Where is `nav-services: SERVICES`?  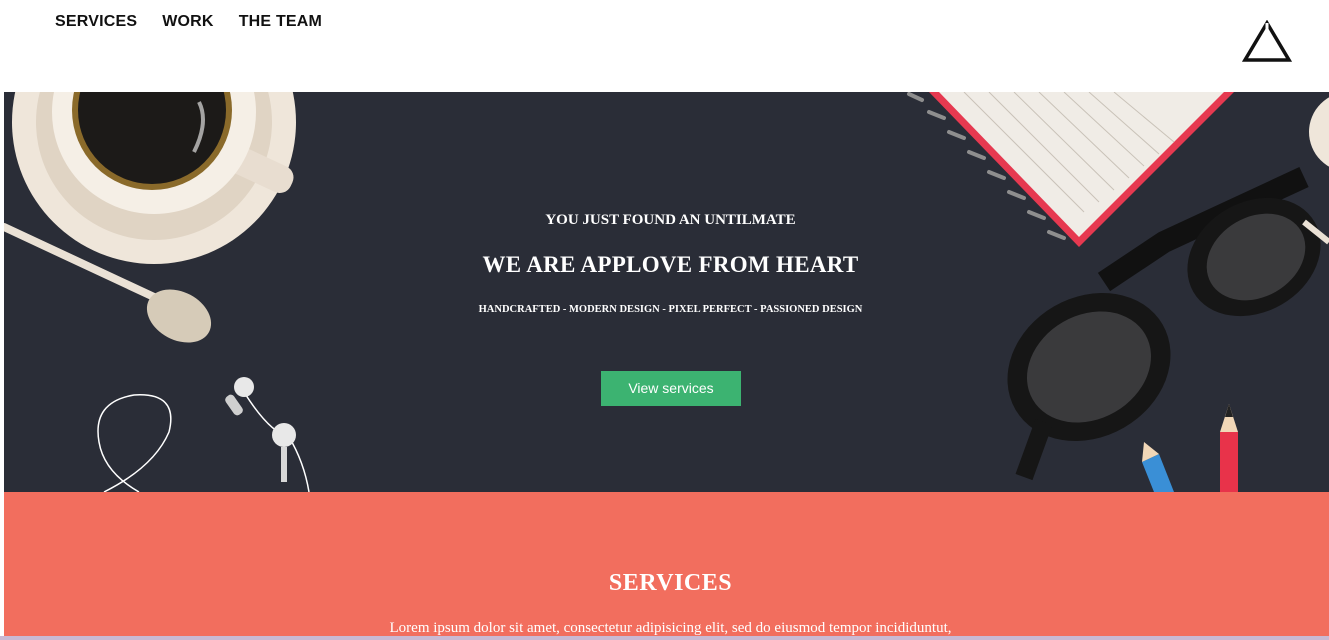
nav-services: SERVICES is located at coordinates (96, 22).